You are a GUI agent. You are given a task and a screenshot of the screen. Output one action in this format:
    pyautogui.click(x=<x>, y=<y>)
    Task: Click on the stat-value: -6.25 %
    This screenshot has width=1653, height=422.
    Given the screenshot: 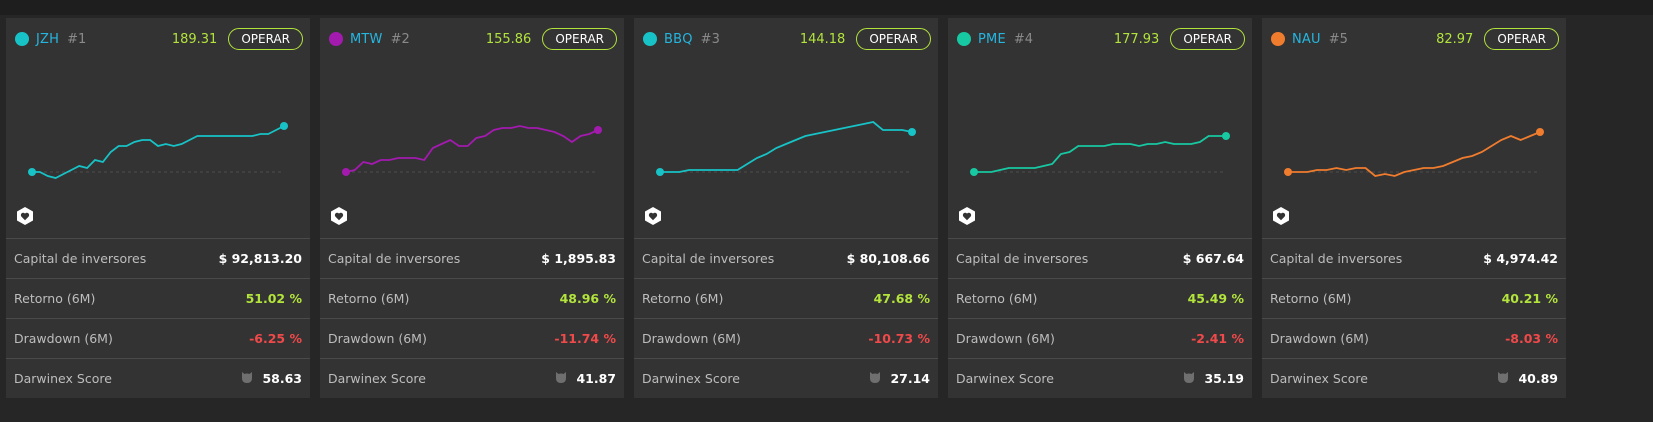 What is the action you would take?
    pyautogui.click(x=275, y=338)
    